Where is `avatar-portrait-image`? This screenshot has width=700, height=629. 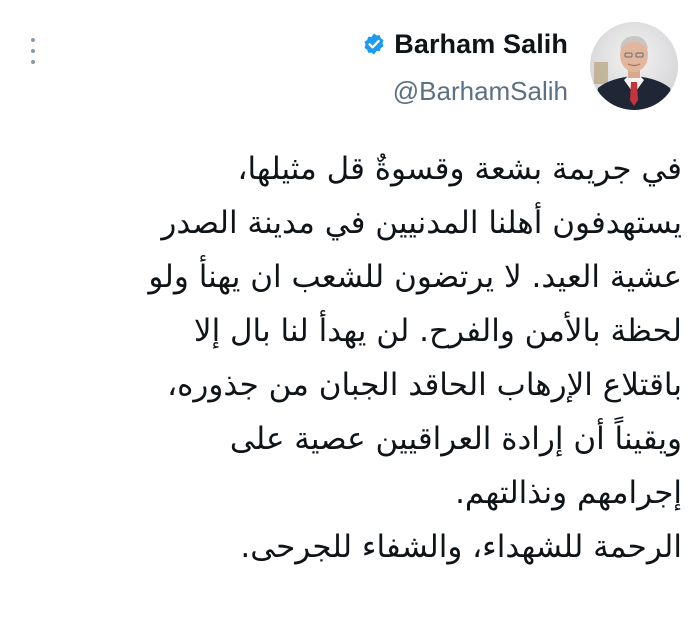
avatar-portrait-image is located at coordinates (634, 66).